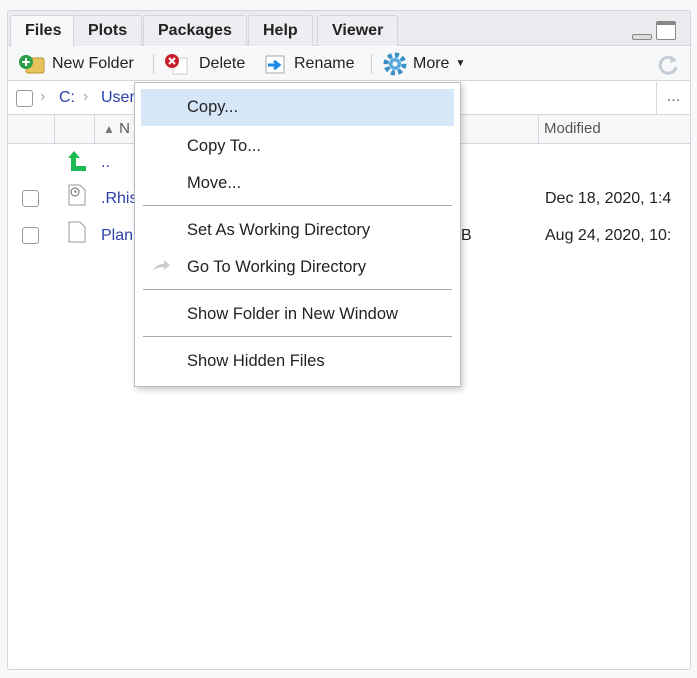 Image resolution: width=697 pixels, height=678 pixels. What do you see at coordinates (666, 30) in the screenshot?
I see `maximize-icon` at bounding box center [666, 30].